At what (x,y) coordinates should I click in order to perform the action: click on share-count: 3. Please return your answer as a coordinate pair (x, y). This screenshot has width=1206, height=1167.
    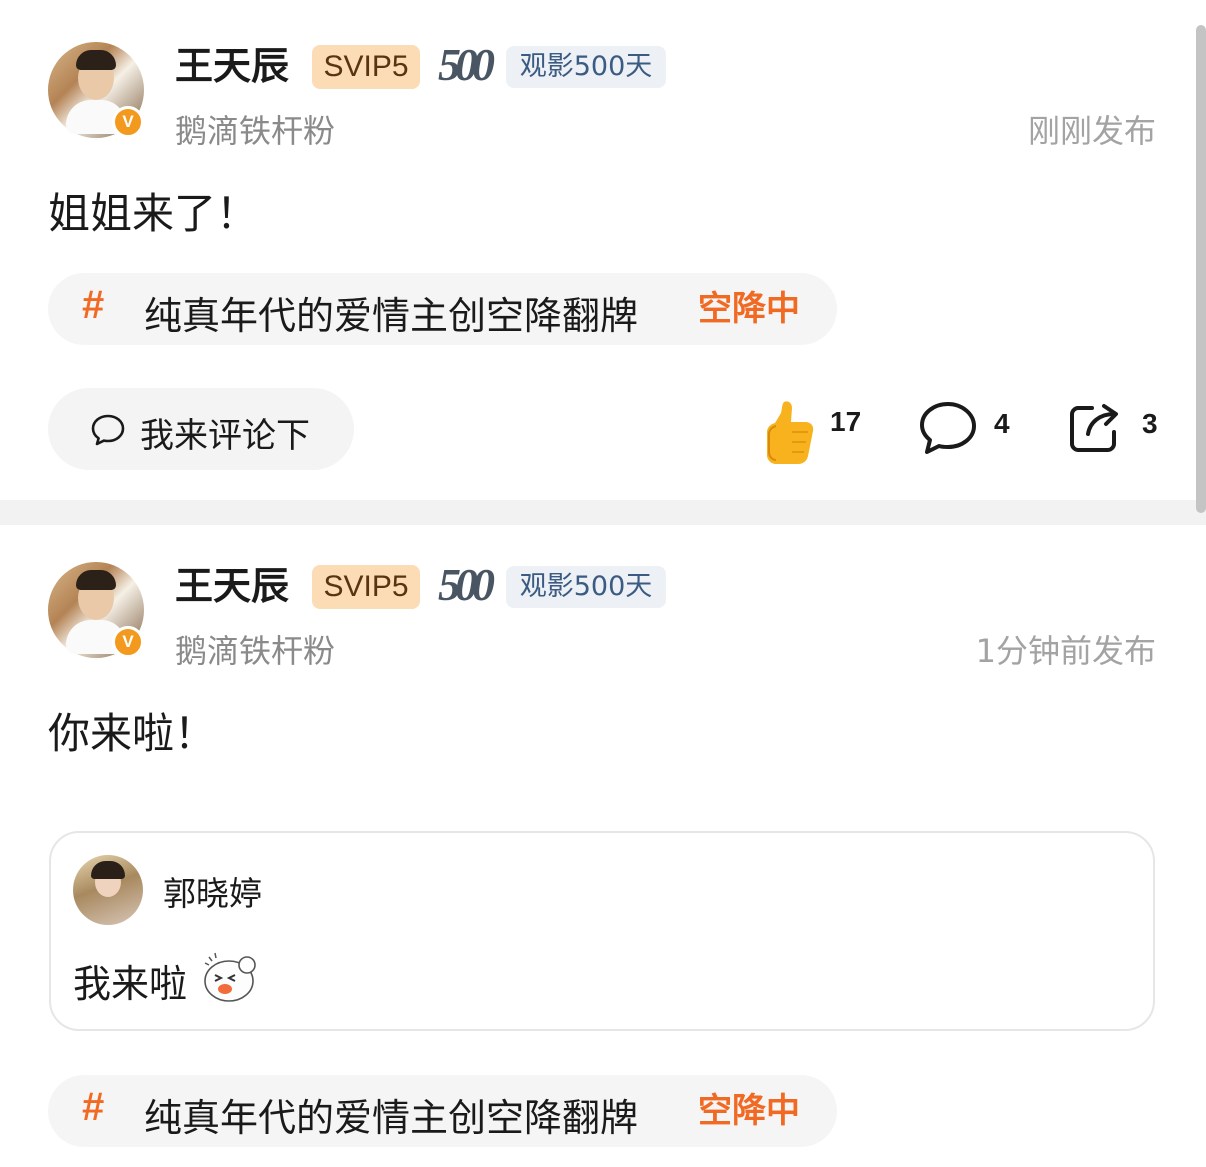
    Looking at the image, I should click on (1150, 423).